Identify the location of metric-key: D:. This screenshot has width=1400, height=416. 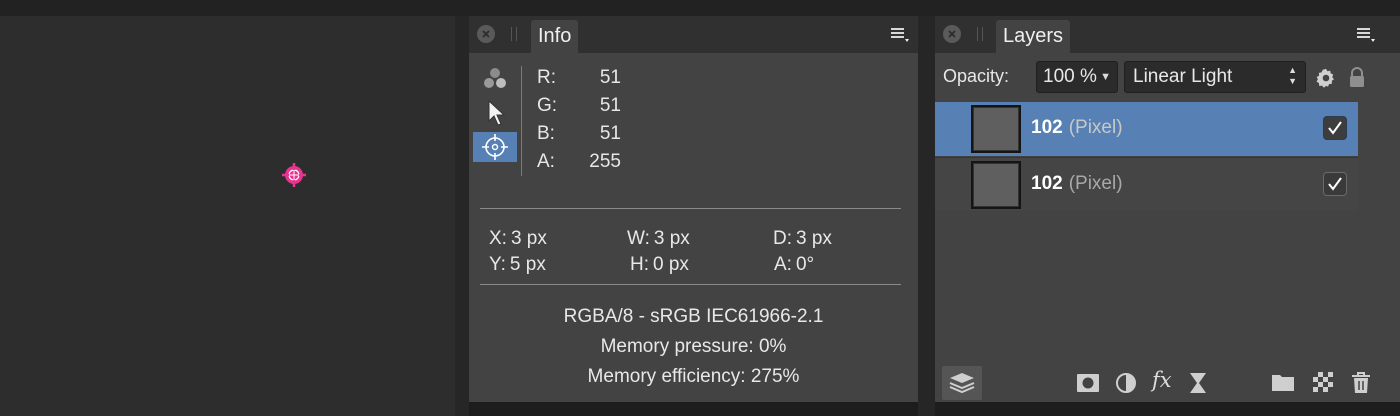
(782, 238).